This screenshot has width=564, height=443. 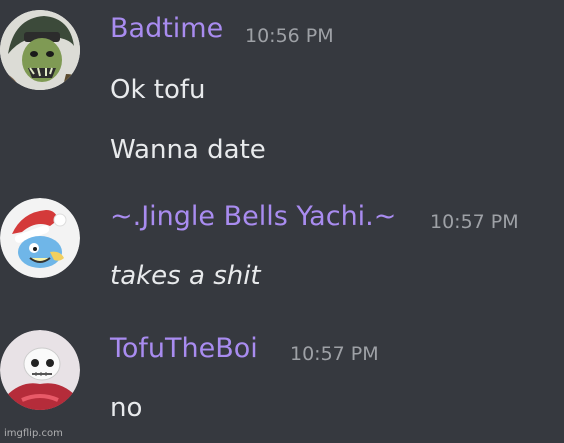 I want to click on timestamp: 10:56 PM, so click(x=289, y=36).